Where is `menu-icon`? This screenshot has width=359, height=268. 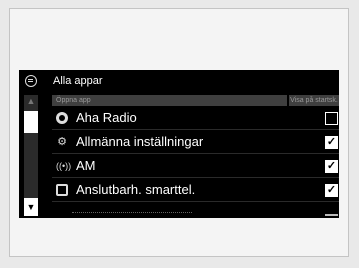
menu-icon is located at coordinates (31, 81).